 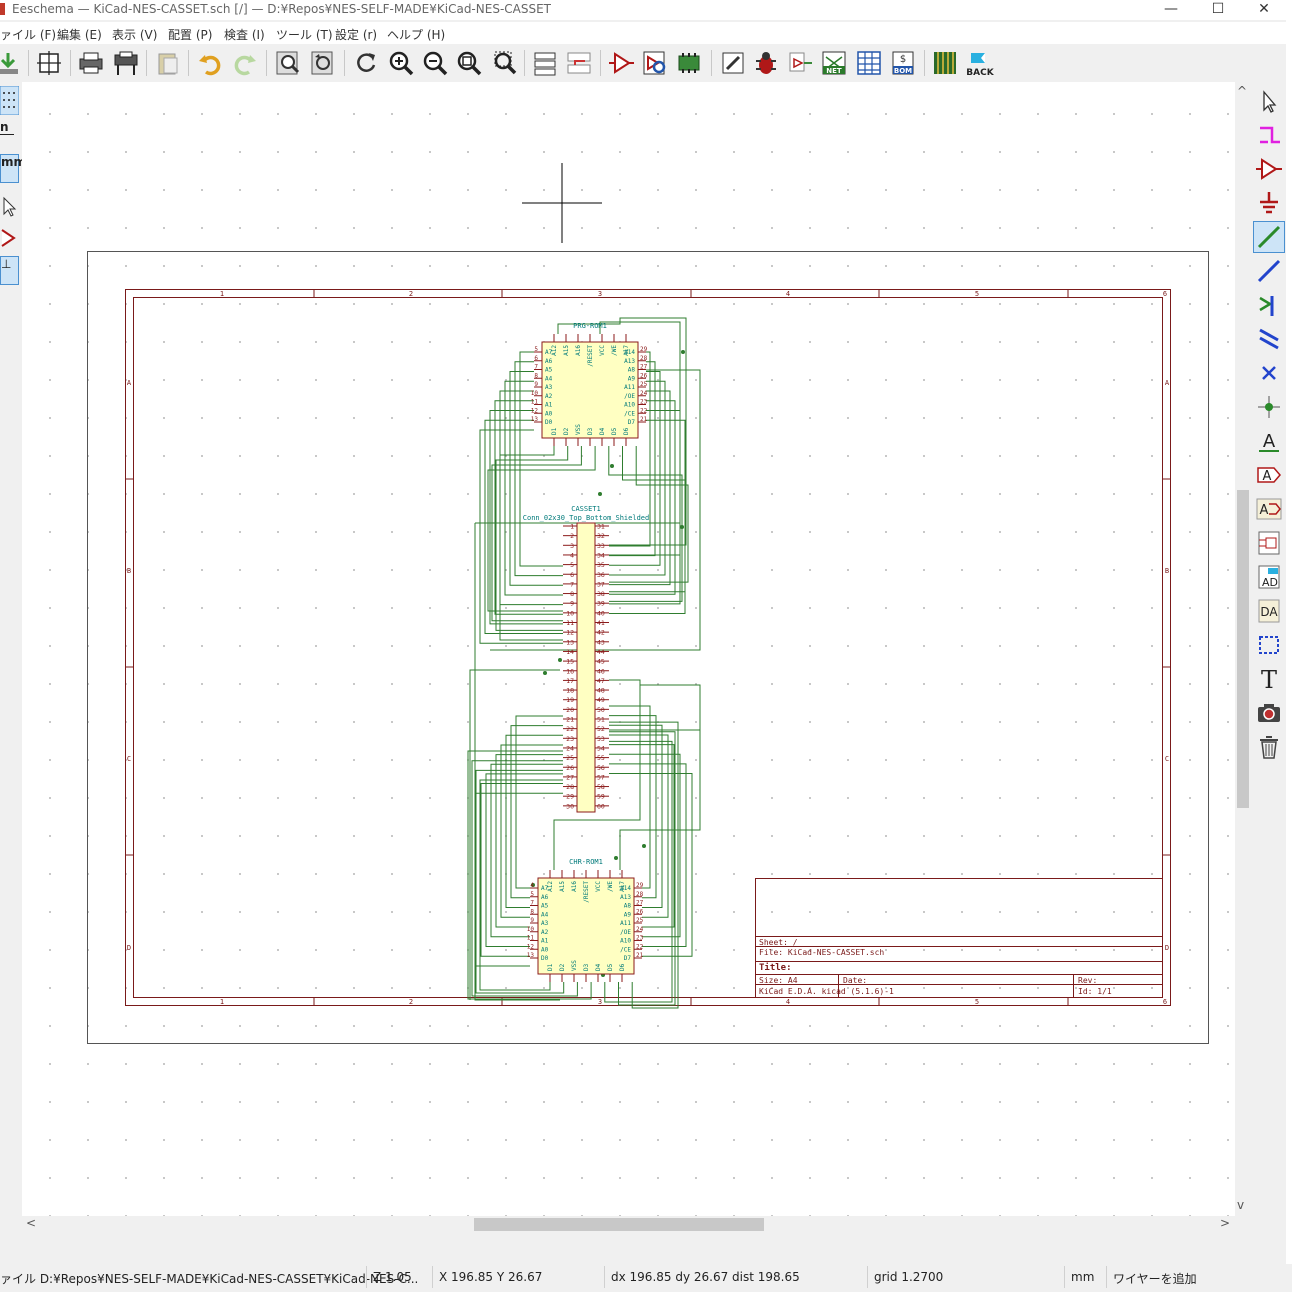 I want to click on scroll-left-icon: <, so click(x=31, y=1223).